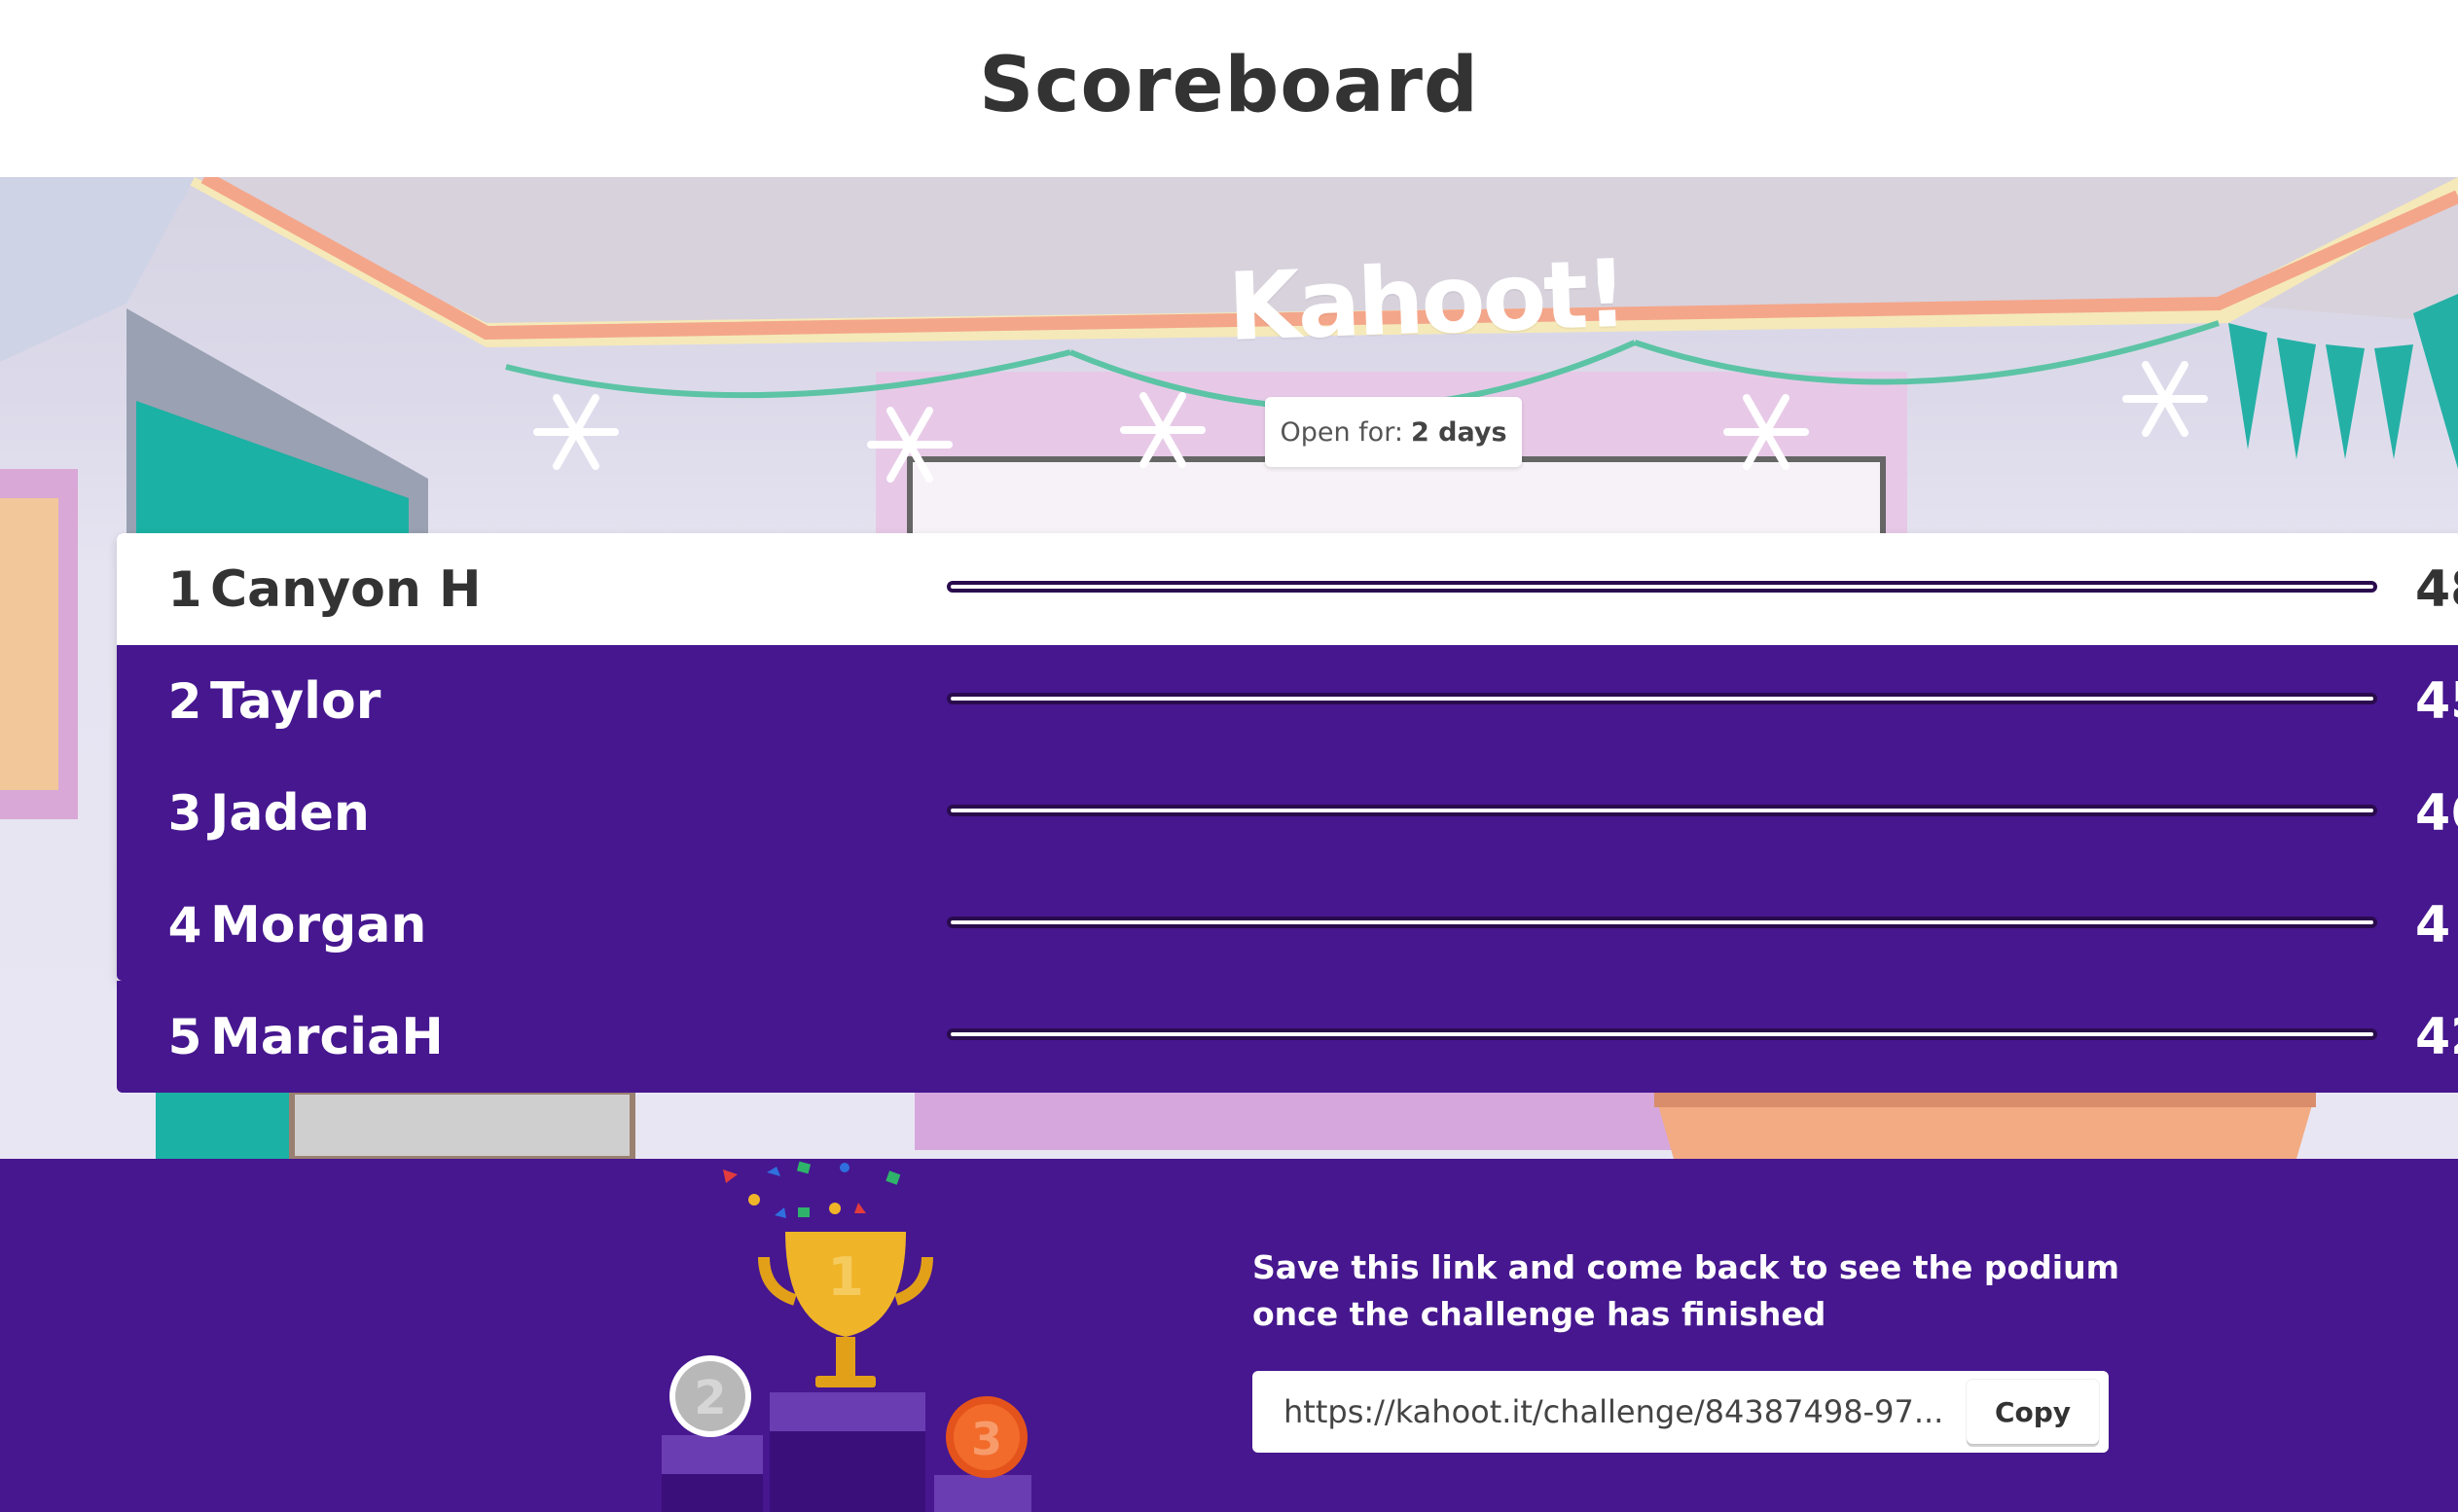 The height and width of the screenshot is (1512, 2458). I want to click on silver-rank: 2, so click(710, 1398).